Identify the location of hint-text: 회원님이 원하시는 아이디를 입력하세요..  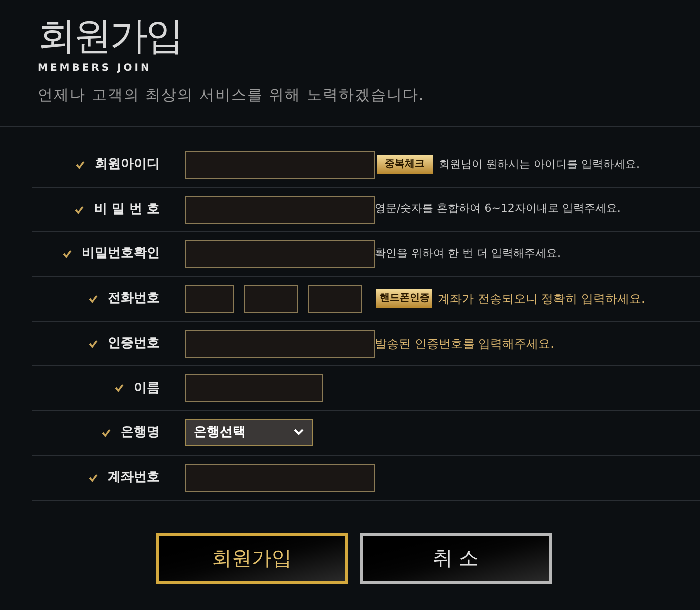
(539, 164).